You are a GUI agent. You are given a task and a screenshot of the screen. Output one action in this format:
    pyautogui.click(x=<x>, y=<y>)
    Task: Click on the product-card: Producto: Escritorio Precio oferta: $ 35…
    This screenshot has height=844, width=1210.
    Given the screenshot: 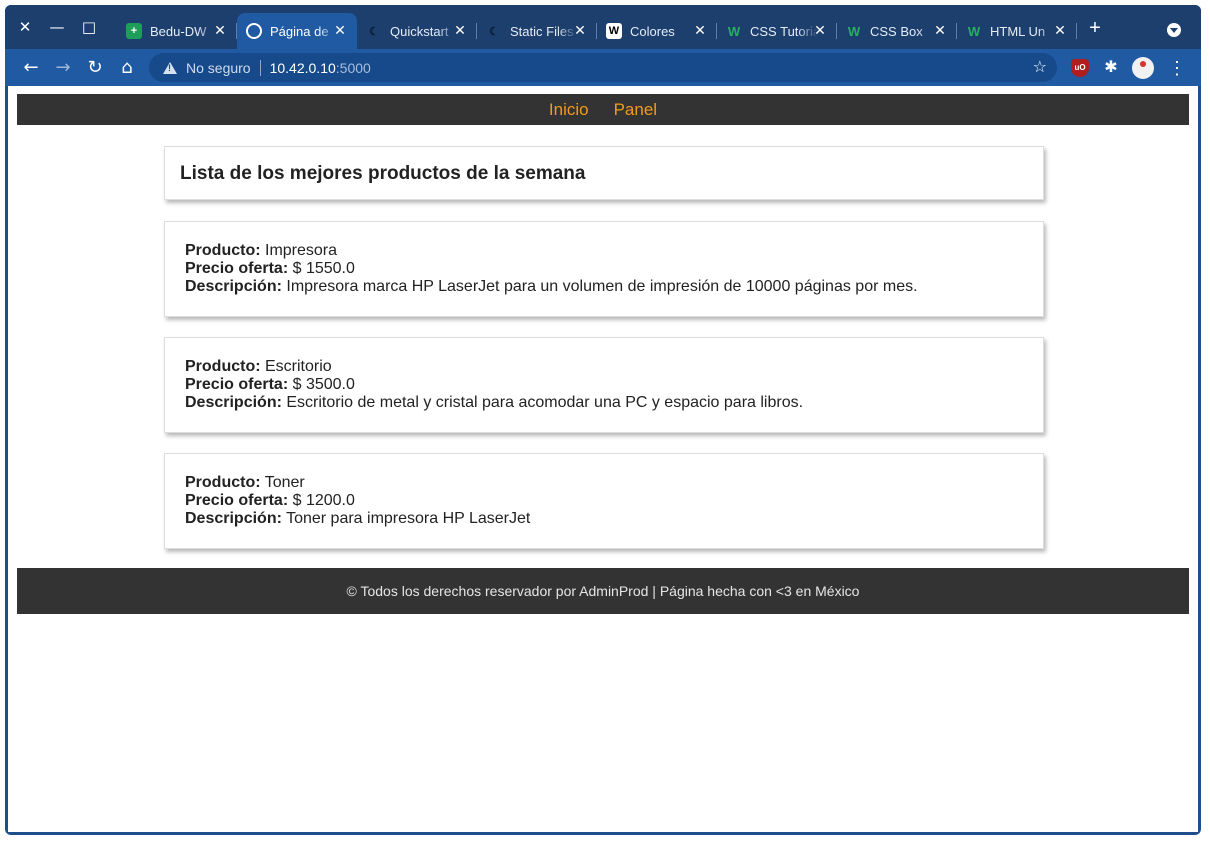 What is the action you would take?
    pyautogui.click(x=604, y=385)
    